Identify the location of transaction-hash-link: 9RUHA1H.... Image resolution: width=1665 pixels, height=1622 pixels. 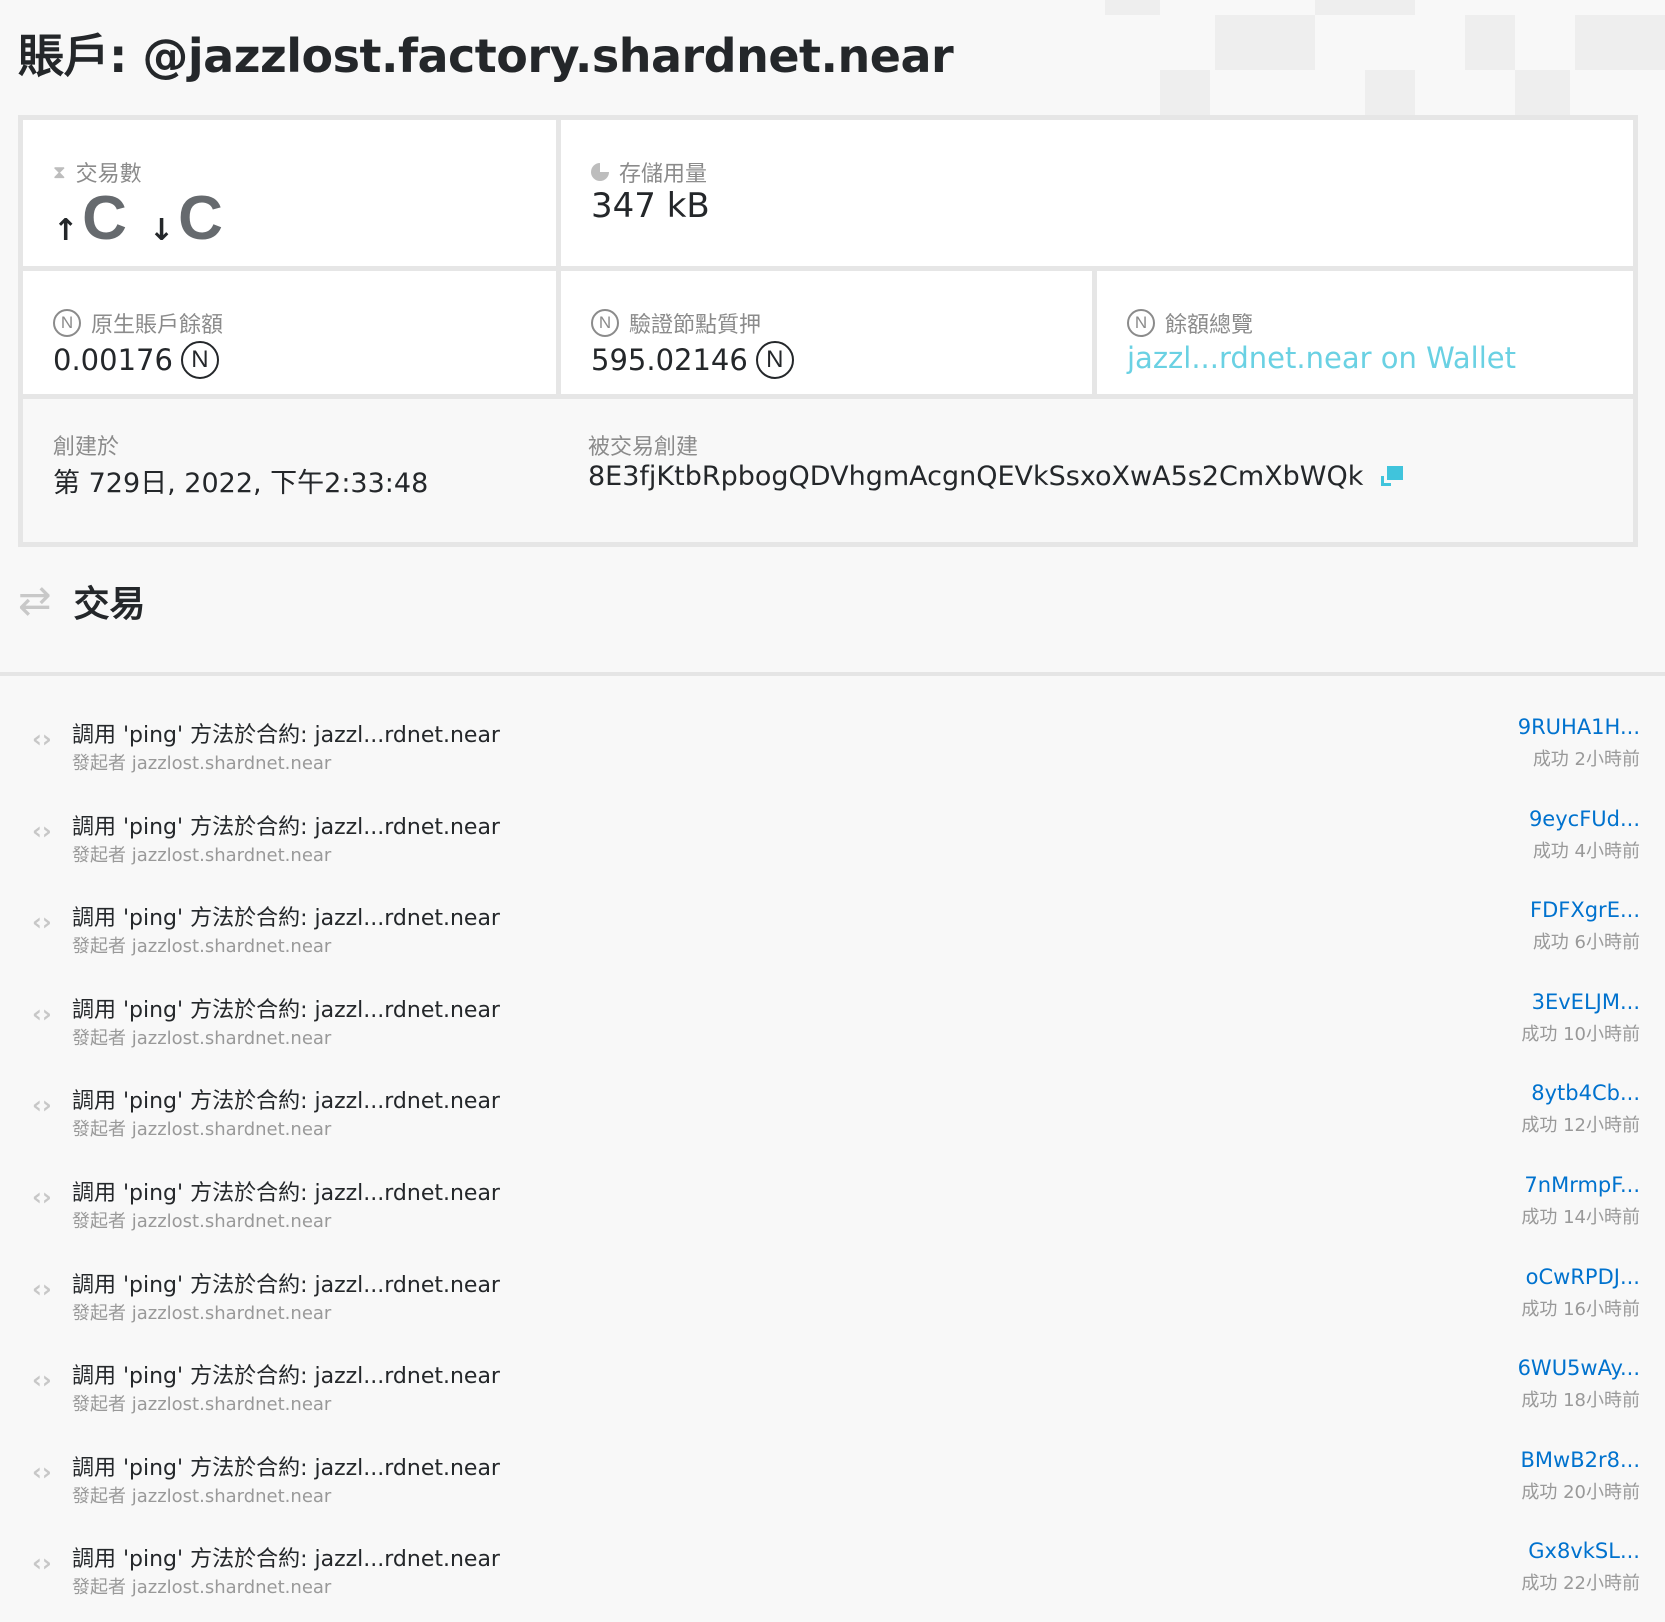
(1579, 727).